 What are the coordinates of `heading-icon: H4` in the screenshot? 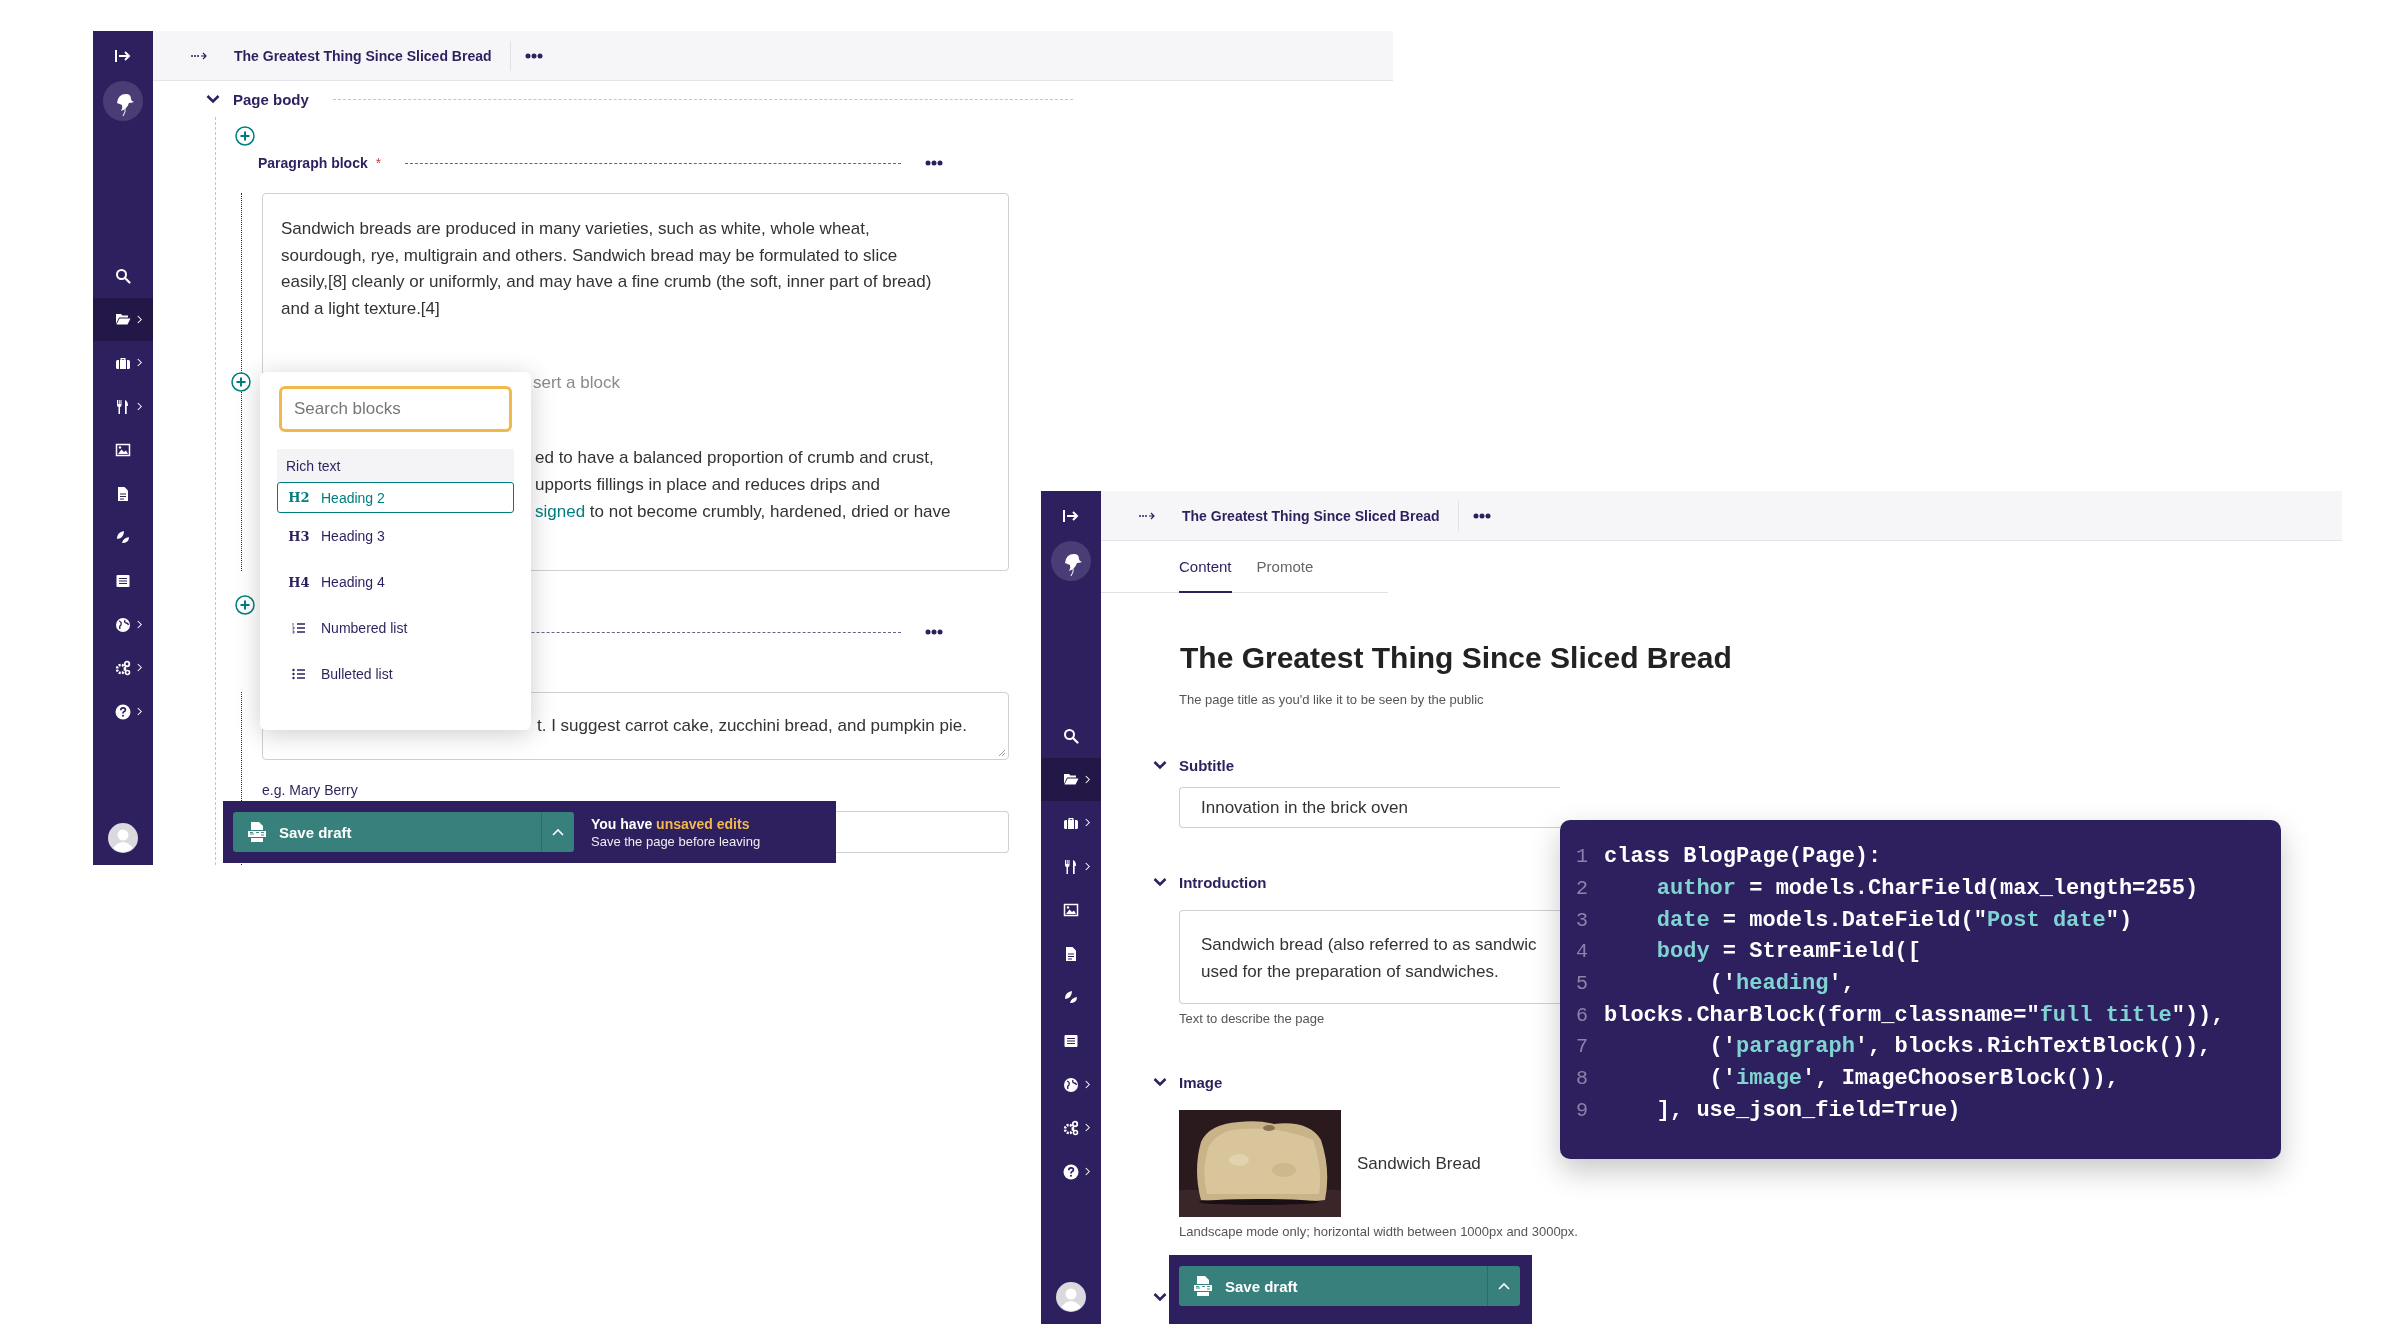 It's located at (299, 582).